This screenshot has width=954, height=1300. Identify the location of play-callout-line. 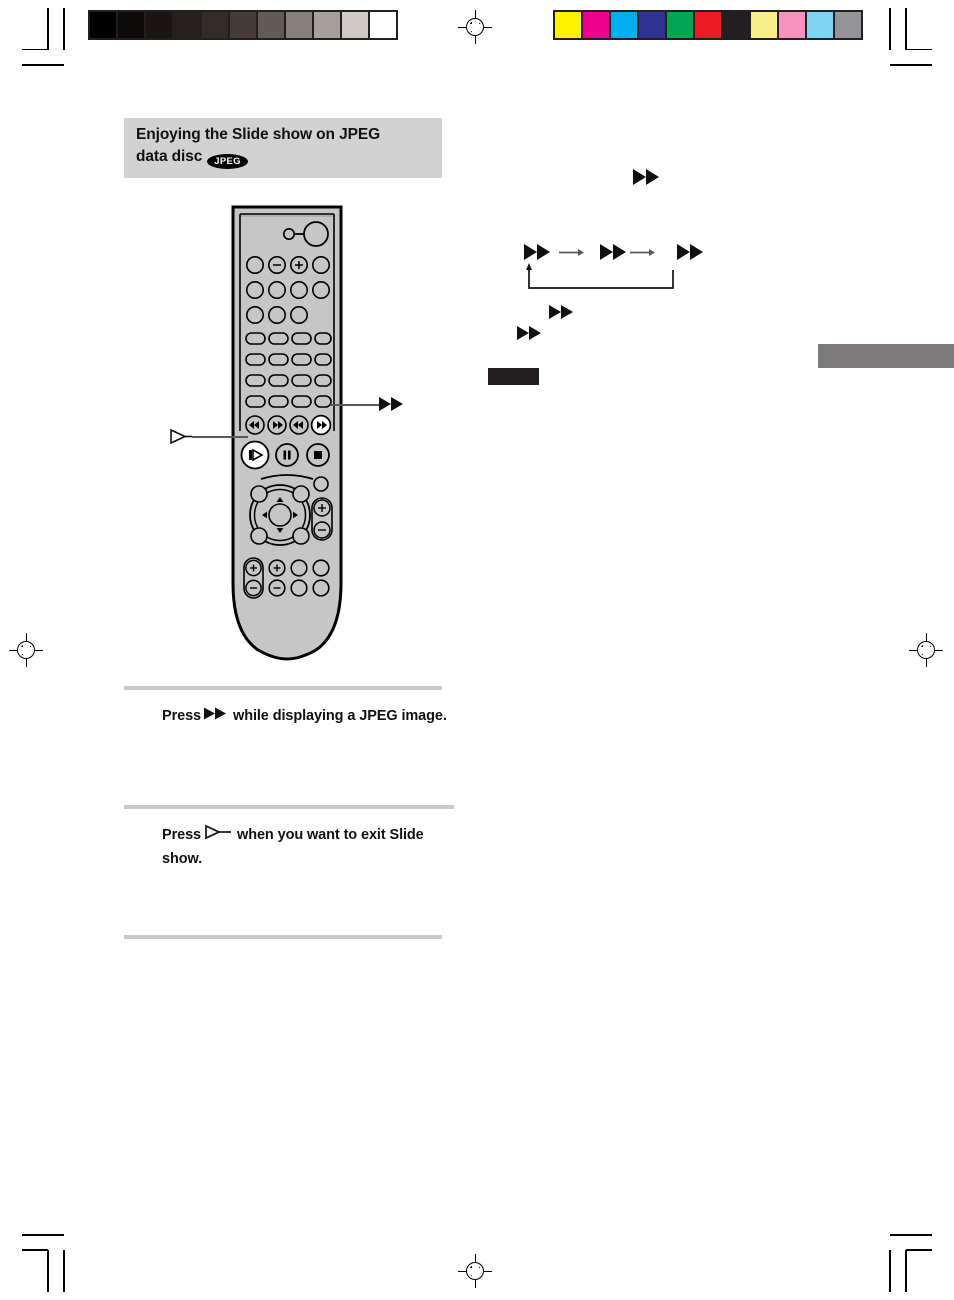
(220, 437).